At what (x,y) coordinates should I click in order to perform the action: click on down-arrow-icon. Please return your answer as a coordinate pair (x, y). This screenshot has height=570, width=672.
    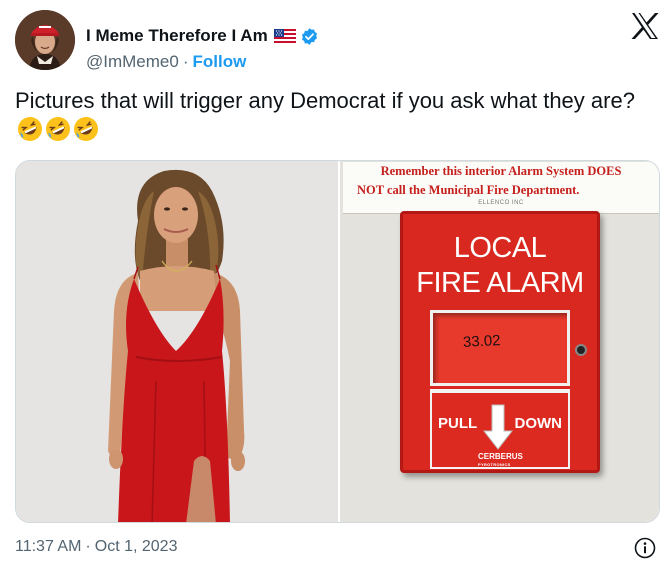
    Looking at the image, I should click on (498, 427).